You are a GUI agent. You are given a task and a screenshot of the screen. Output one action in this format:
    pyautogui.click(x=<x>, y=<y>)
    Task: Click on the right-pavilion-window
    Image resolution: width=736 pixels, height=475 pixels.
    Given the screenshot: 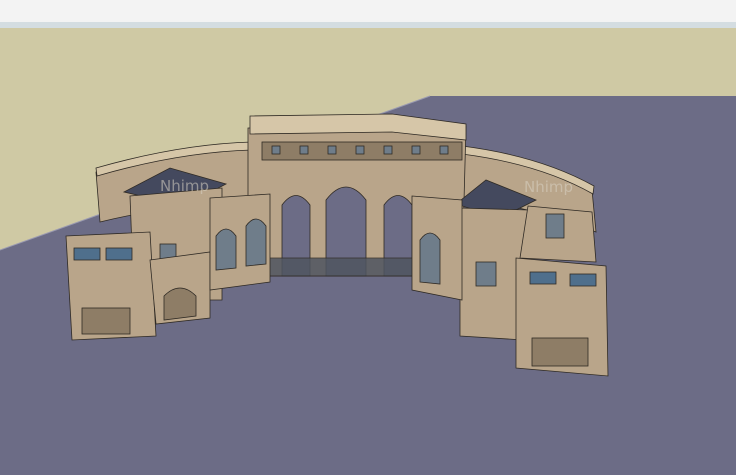 What is the action you would take?
    pyautogui.click(x=486, y=274)
    